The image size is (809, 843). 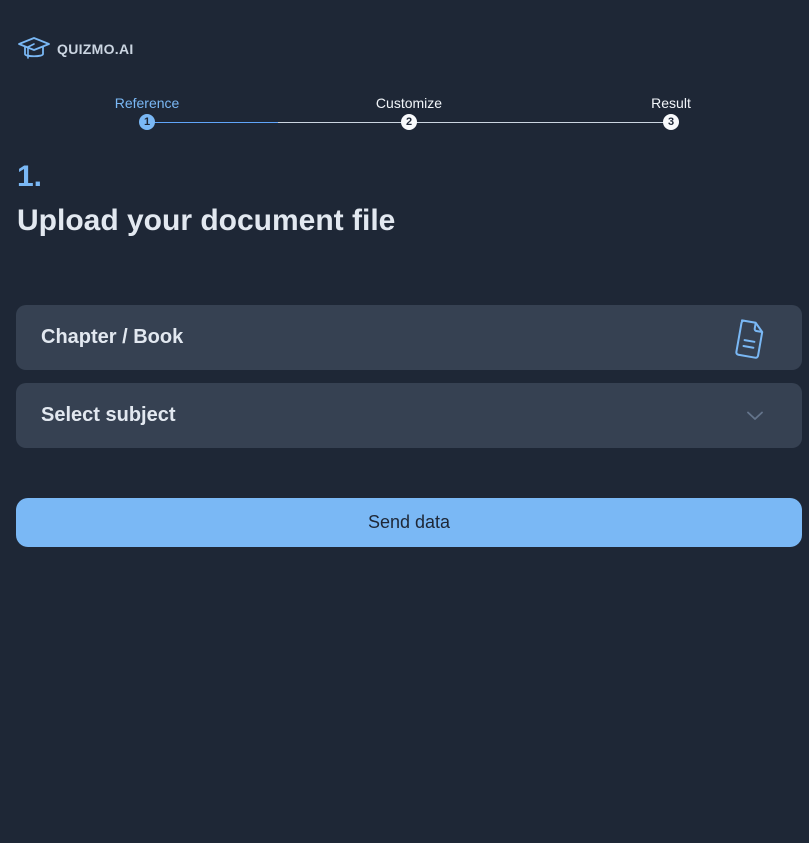 What do you see at coordinates (671, 122) in the screenshot?
I see `step-number-badge: 3` at bounding box center [671, 122].